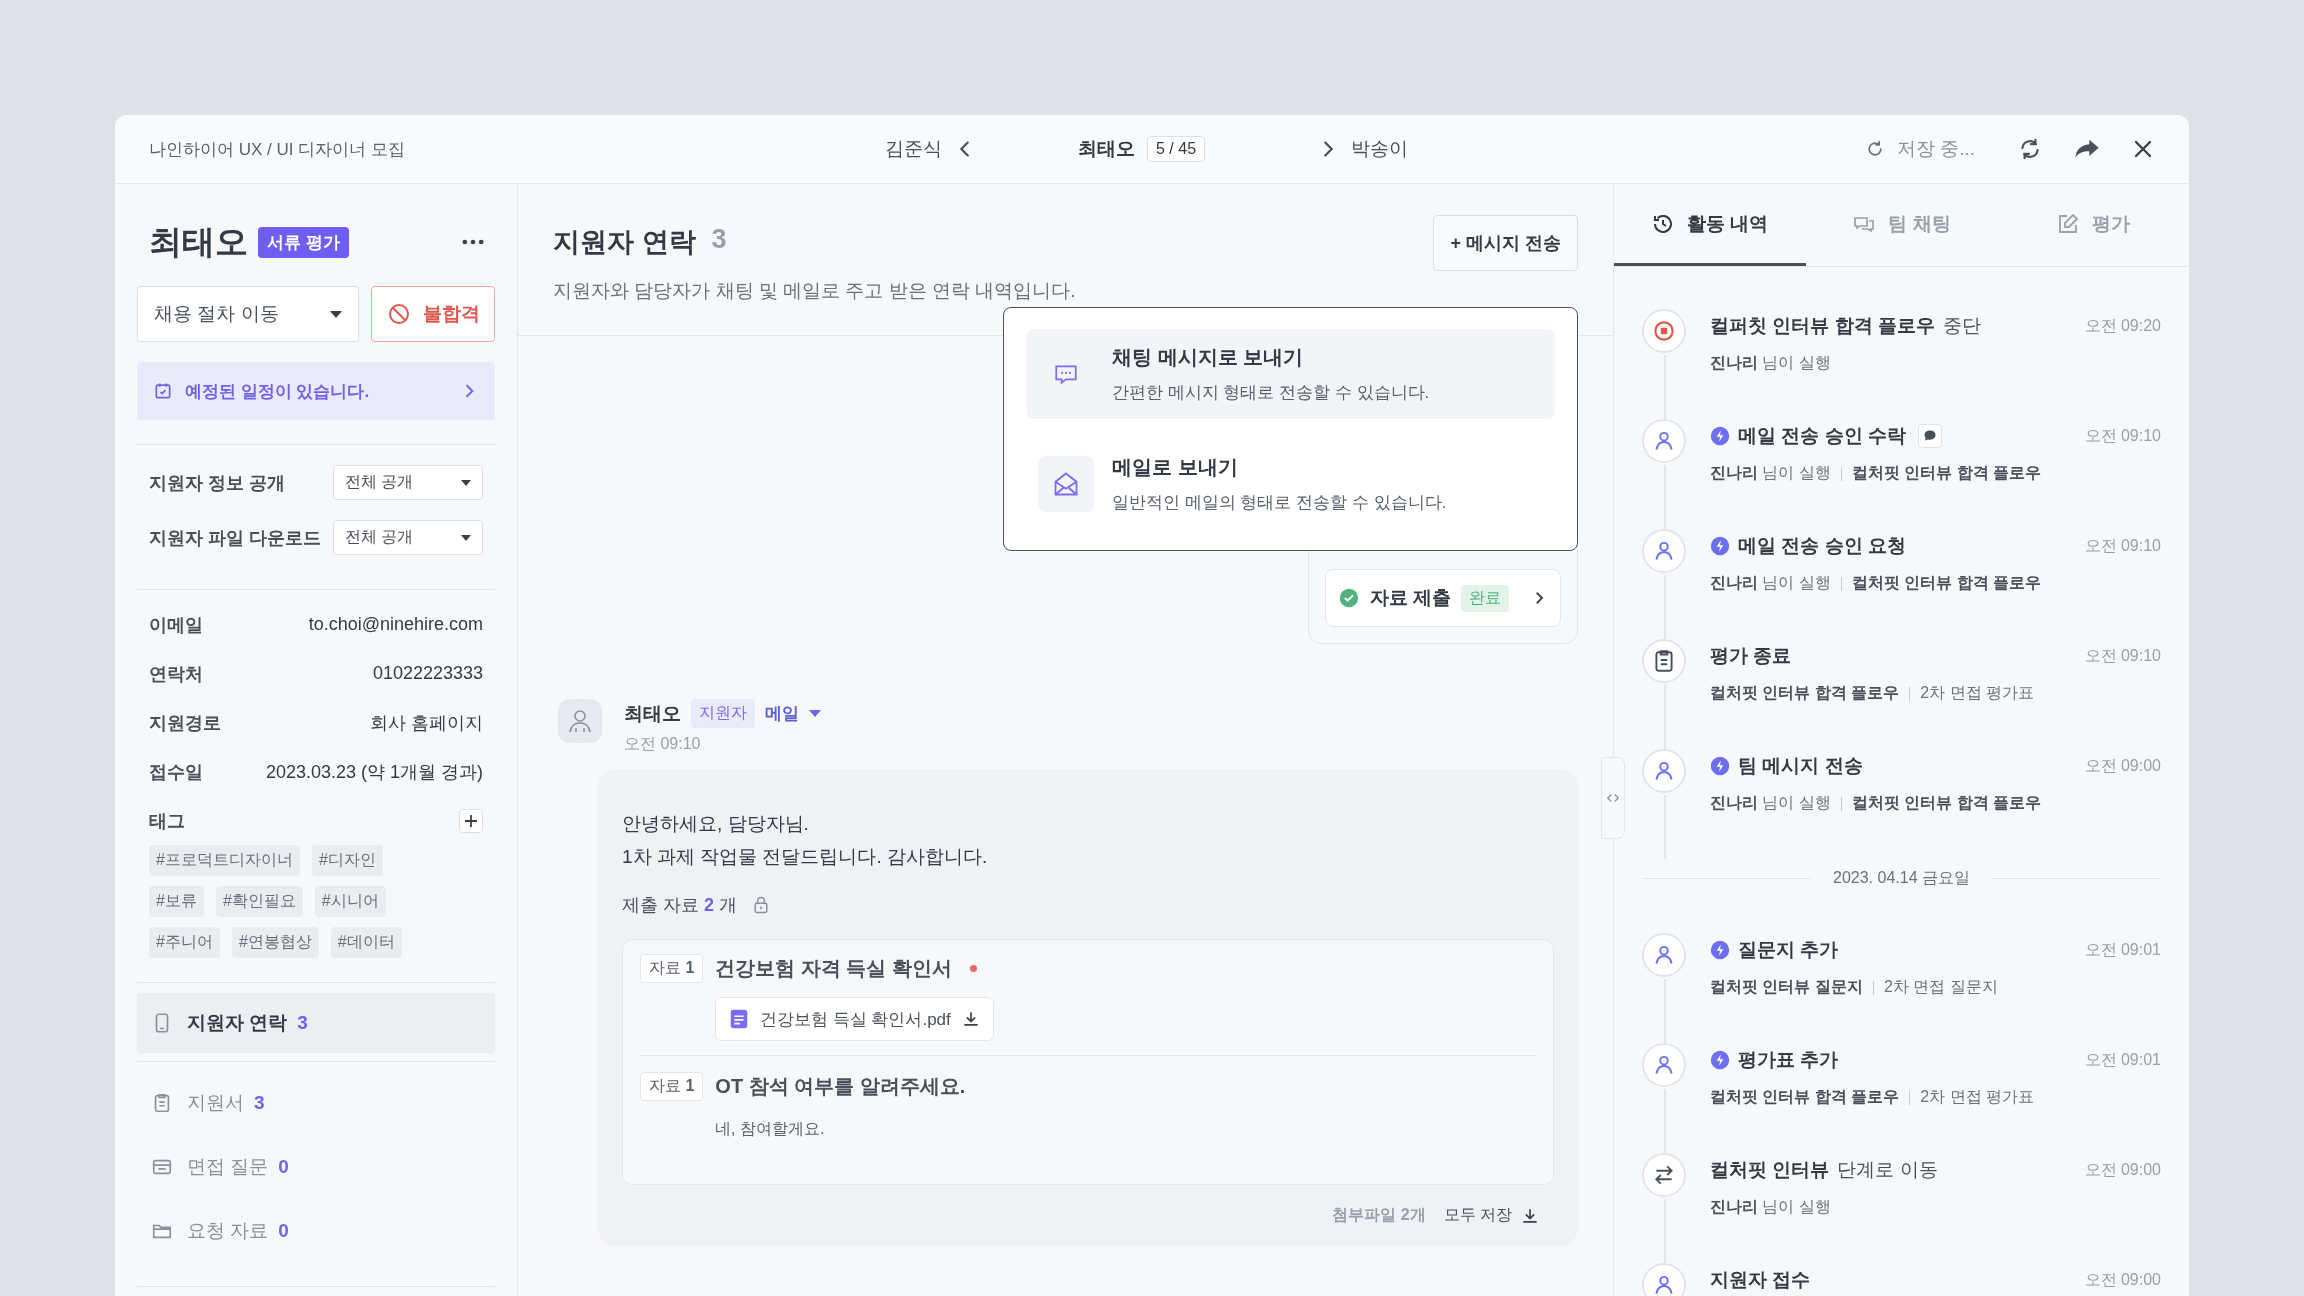  Describe the element at coordinates (1786, 987) in the screenshot. I see `activity-detail: 컬처핏 인터뷰 질문지` at that location.